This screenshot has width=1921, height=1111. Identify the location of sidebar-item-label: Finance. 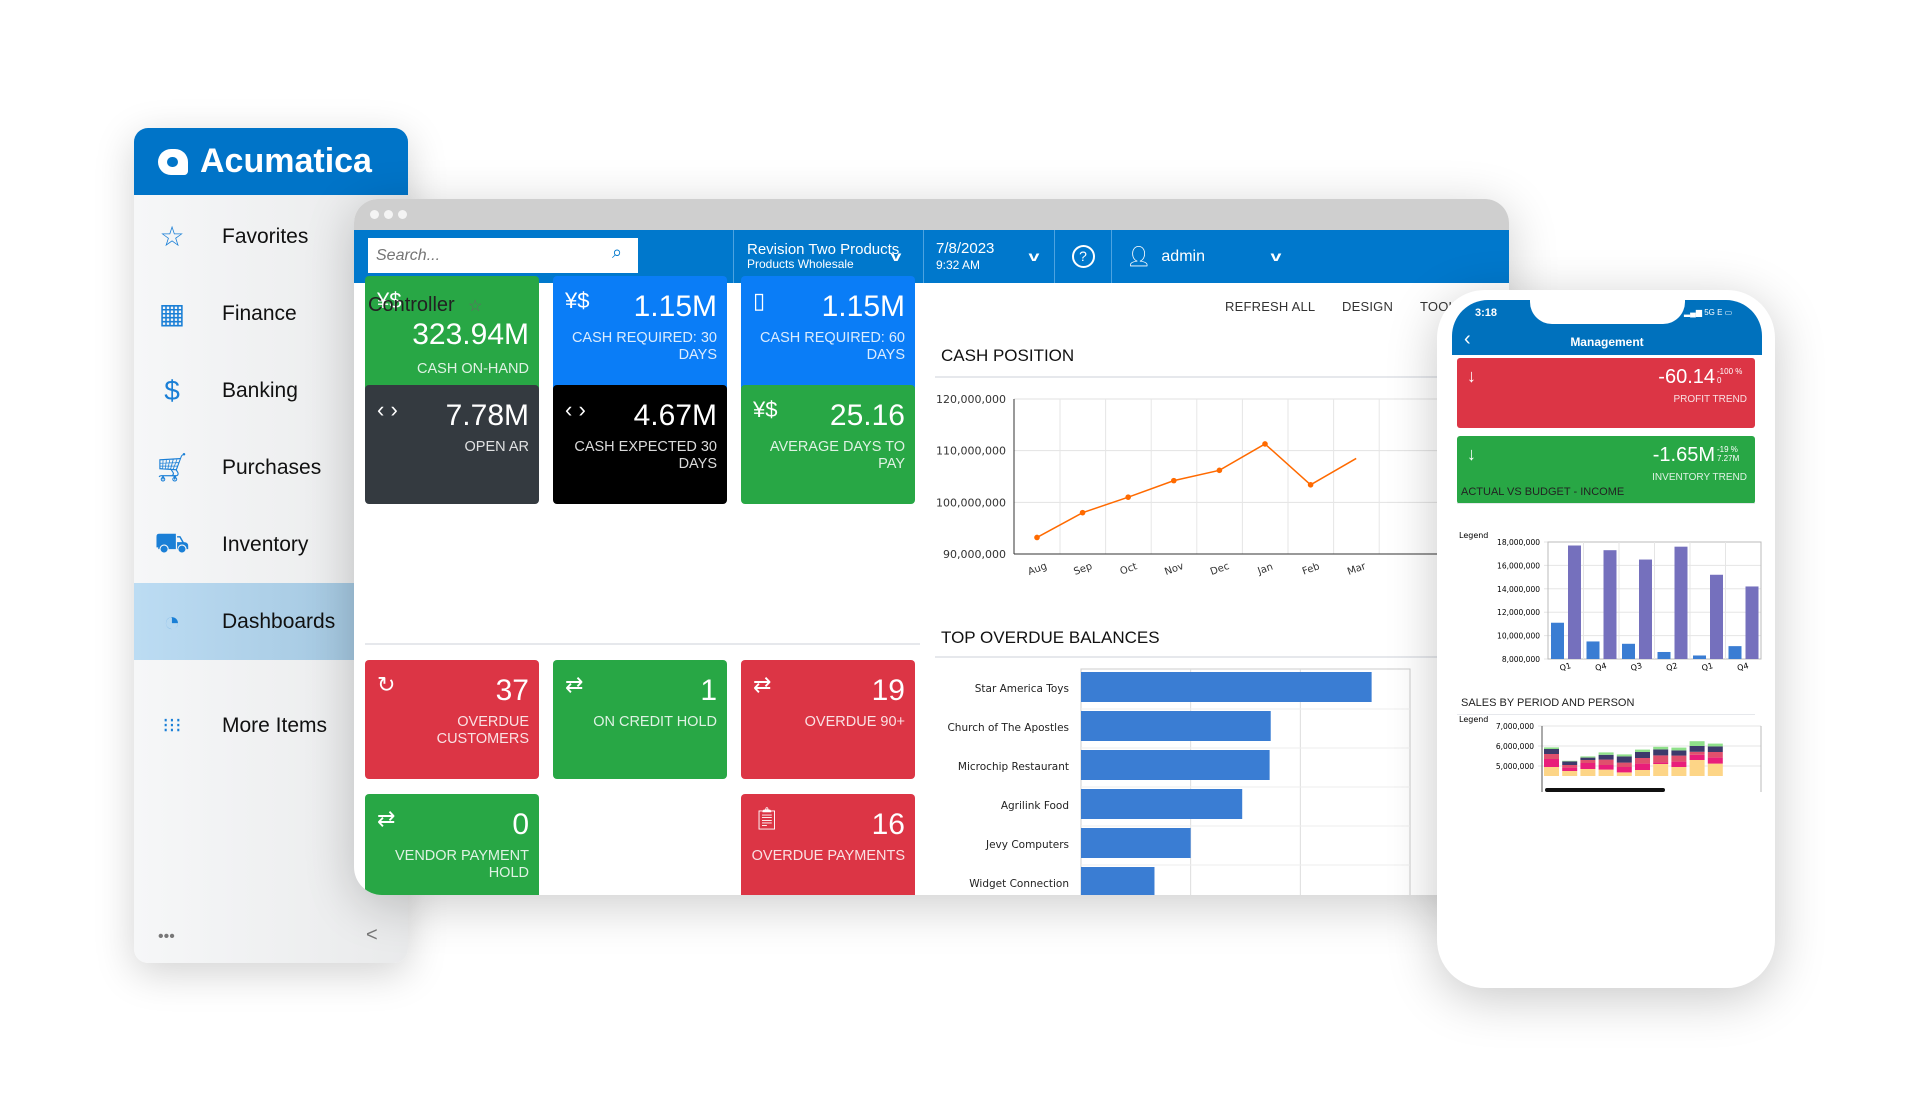
(259, 313).